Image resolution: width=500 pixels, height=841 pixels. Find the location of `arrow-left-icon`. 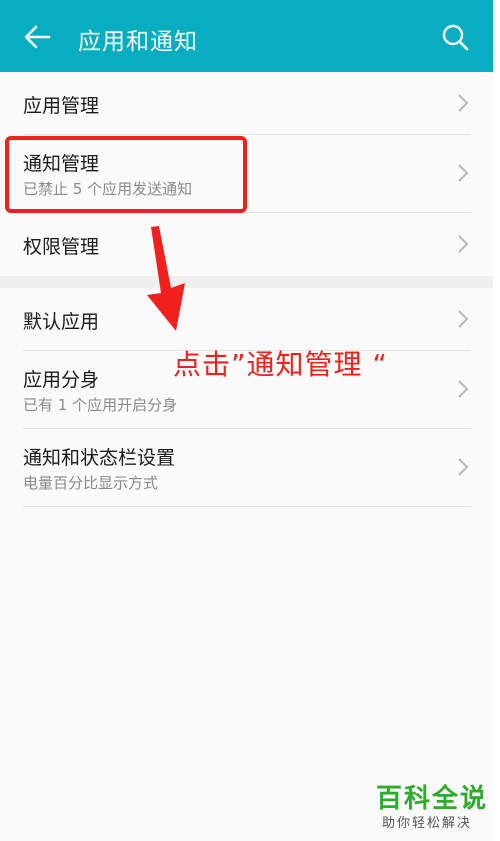

arrow-left-icon is located at coordinates (37, 37).